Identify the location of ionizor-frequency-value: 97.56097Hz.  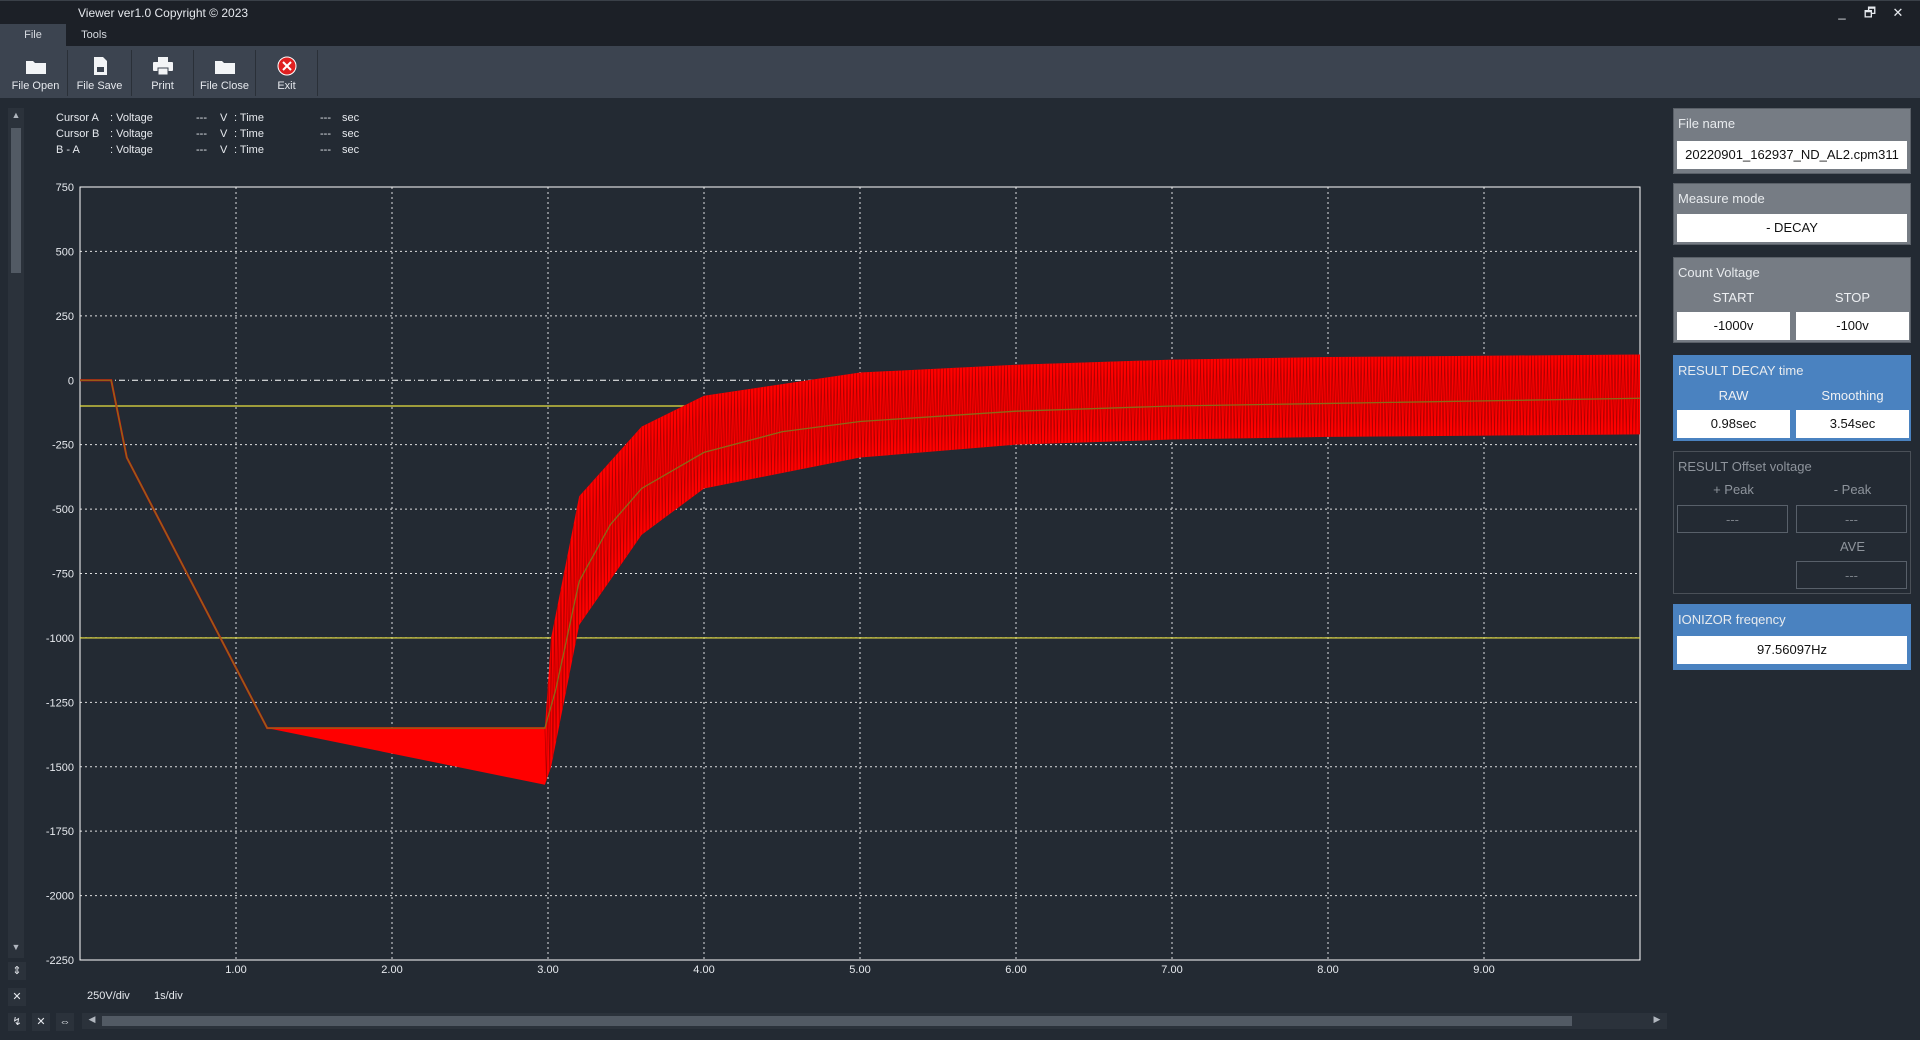
(1792, 650).